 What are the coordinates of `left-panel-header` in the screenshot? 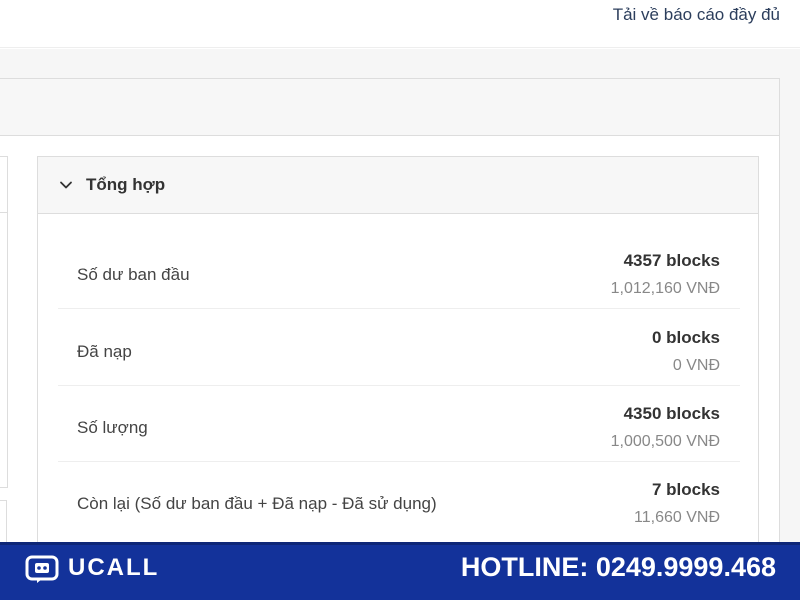 It's located at (3, 185).